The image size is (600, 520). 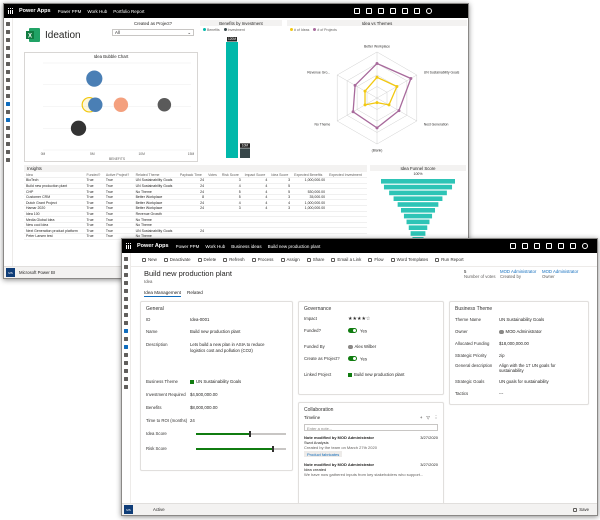 I want to click on cmd-word-templates: Word Templates, so click(x=409, y=259).